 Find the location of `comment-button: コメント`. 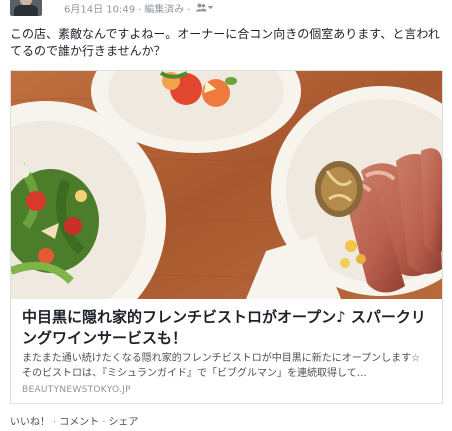

comment-button: コメント is located at coordinates (79, 422).